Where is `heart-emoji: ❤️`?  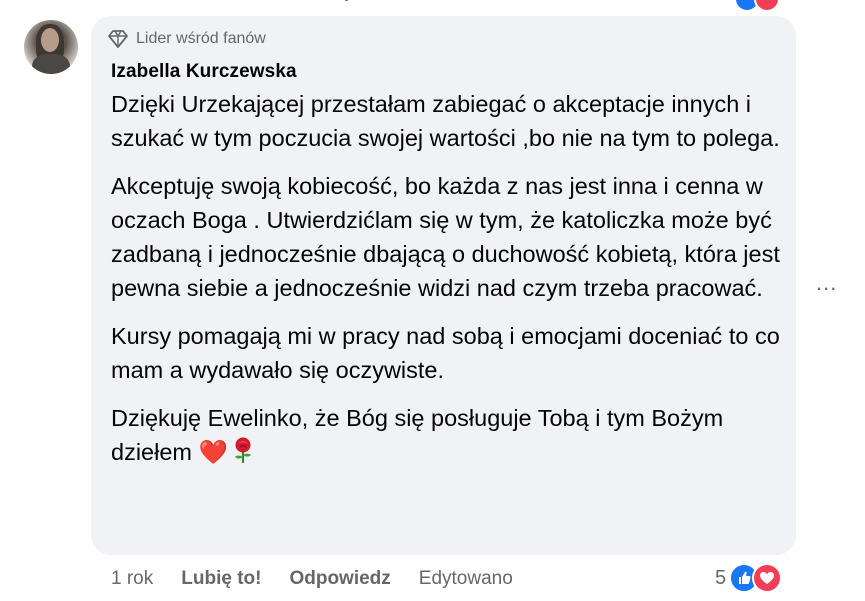
heart-emoji: ❤️ is located at coordinates (213, 452).